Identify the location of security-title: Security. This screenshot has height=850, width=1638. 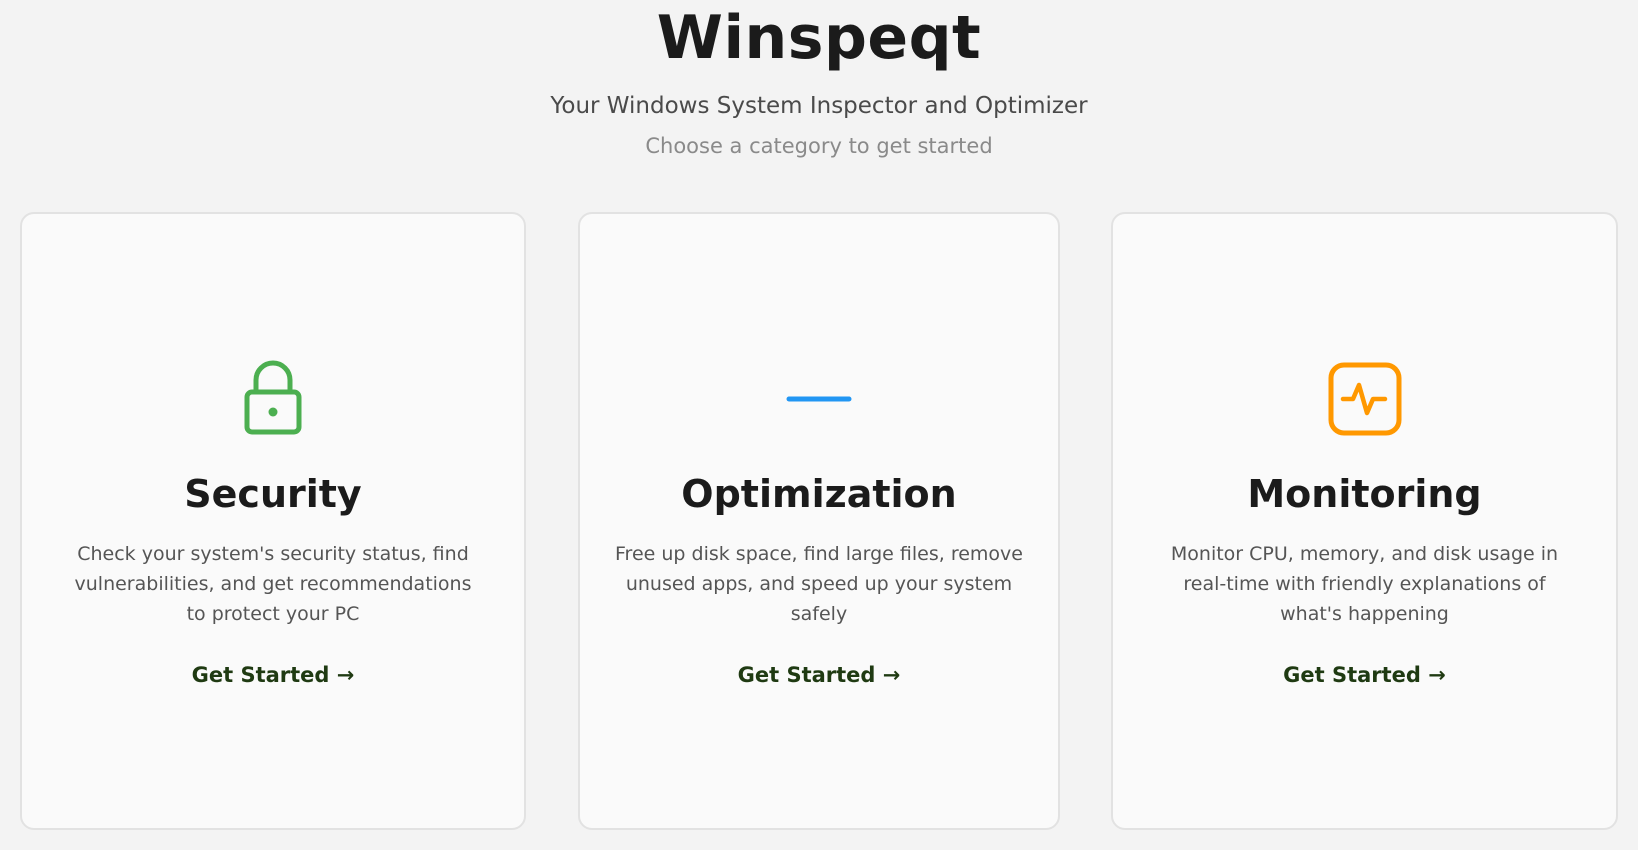
(273, 494).